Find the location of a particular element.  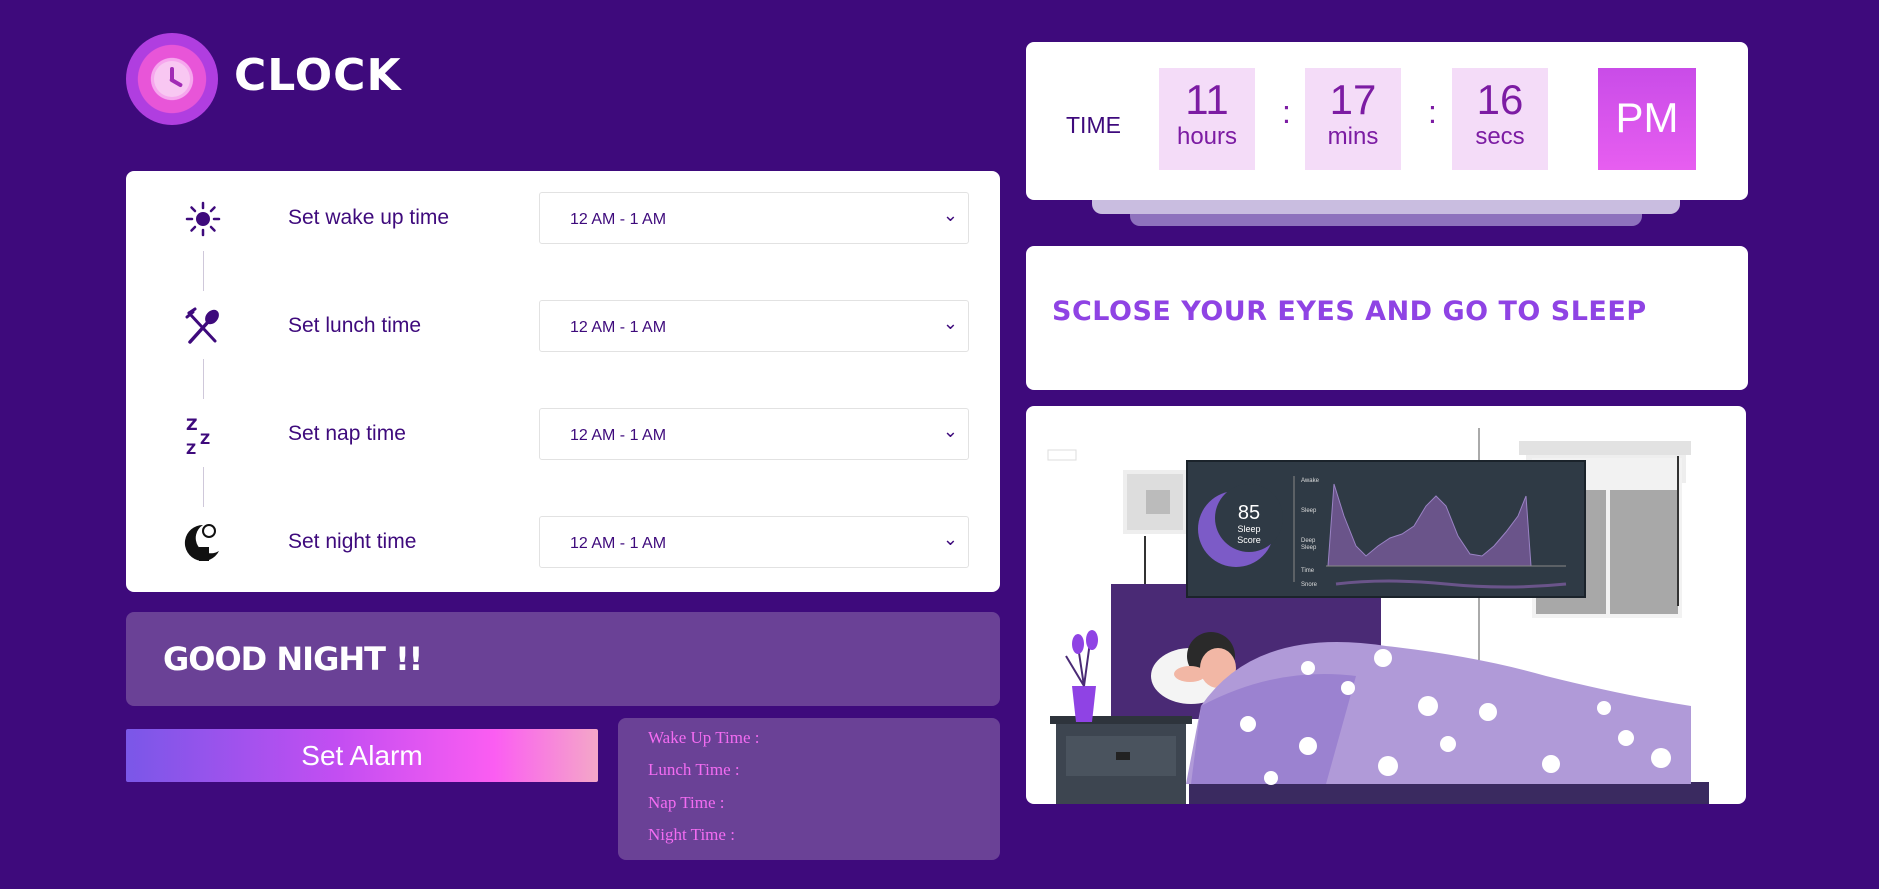

am-pm-indicator: PM is located at coordinates (1647, 119).